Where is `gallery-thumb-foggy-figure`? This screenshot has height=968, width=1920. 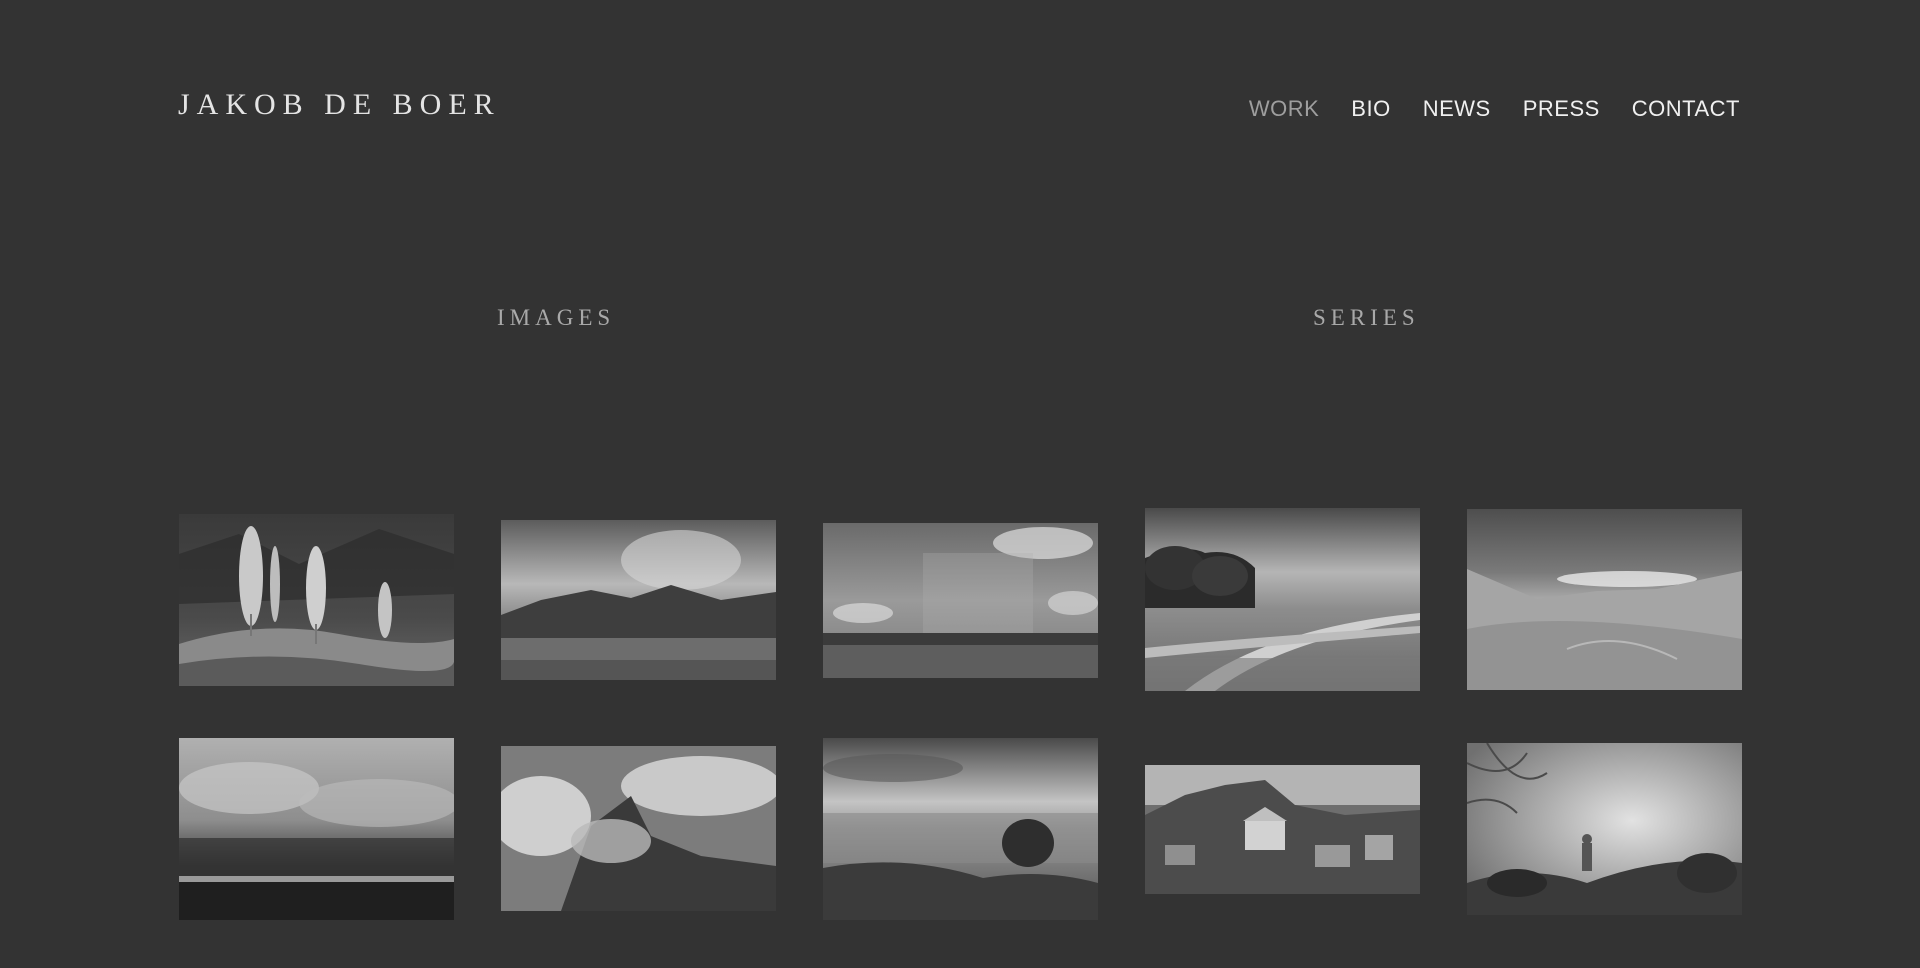
gallery-thumb-foggy-figure is located at coordinates (1604, 829).